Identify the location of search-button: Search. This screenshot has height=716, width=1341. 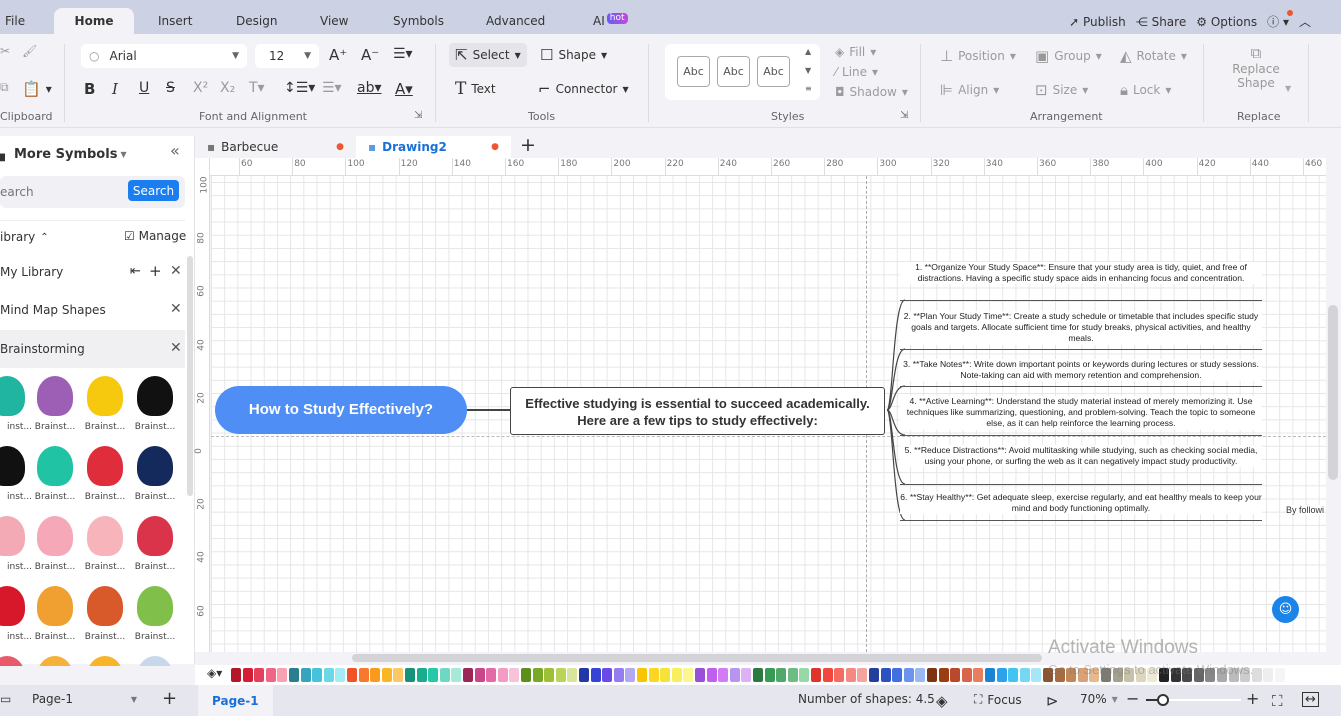
(153, 190).